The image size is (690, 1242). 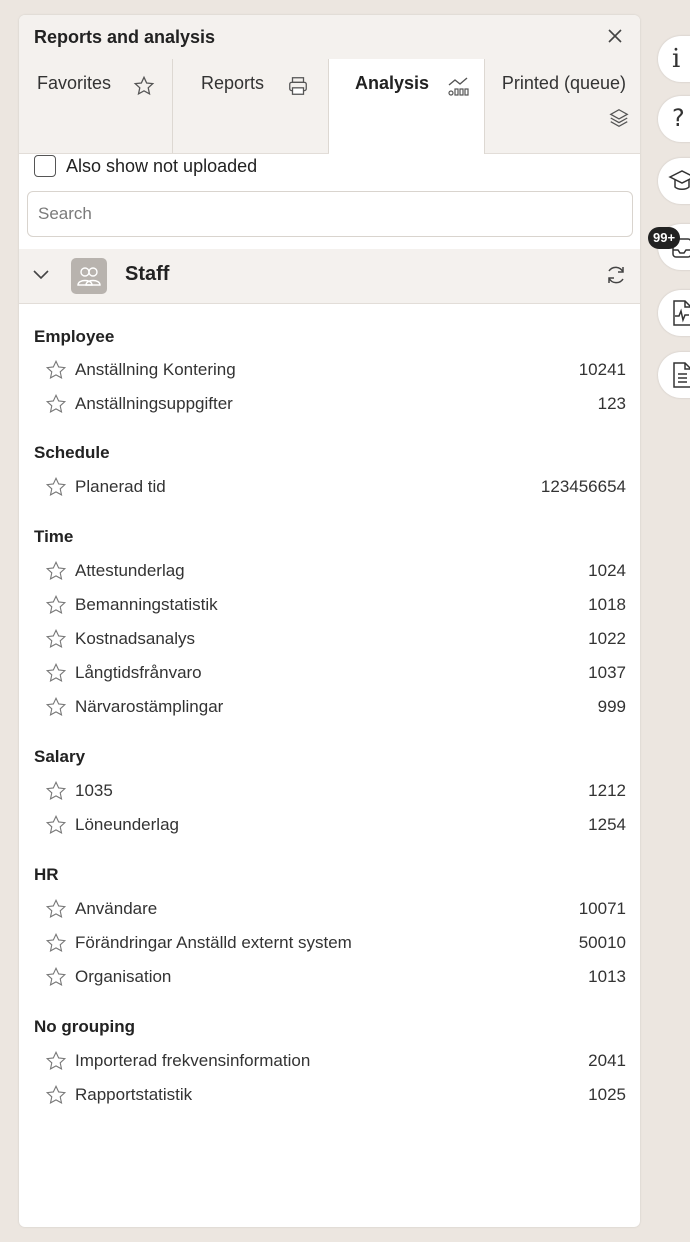 I want to click on document-icon, so click(x=681, y=375).